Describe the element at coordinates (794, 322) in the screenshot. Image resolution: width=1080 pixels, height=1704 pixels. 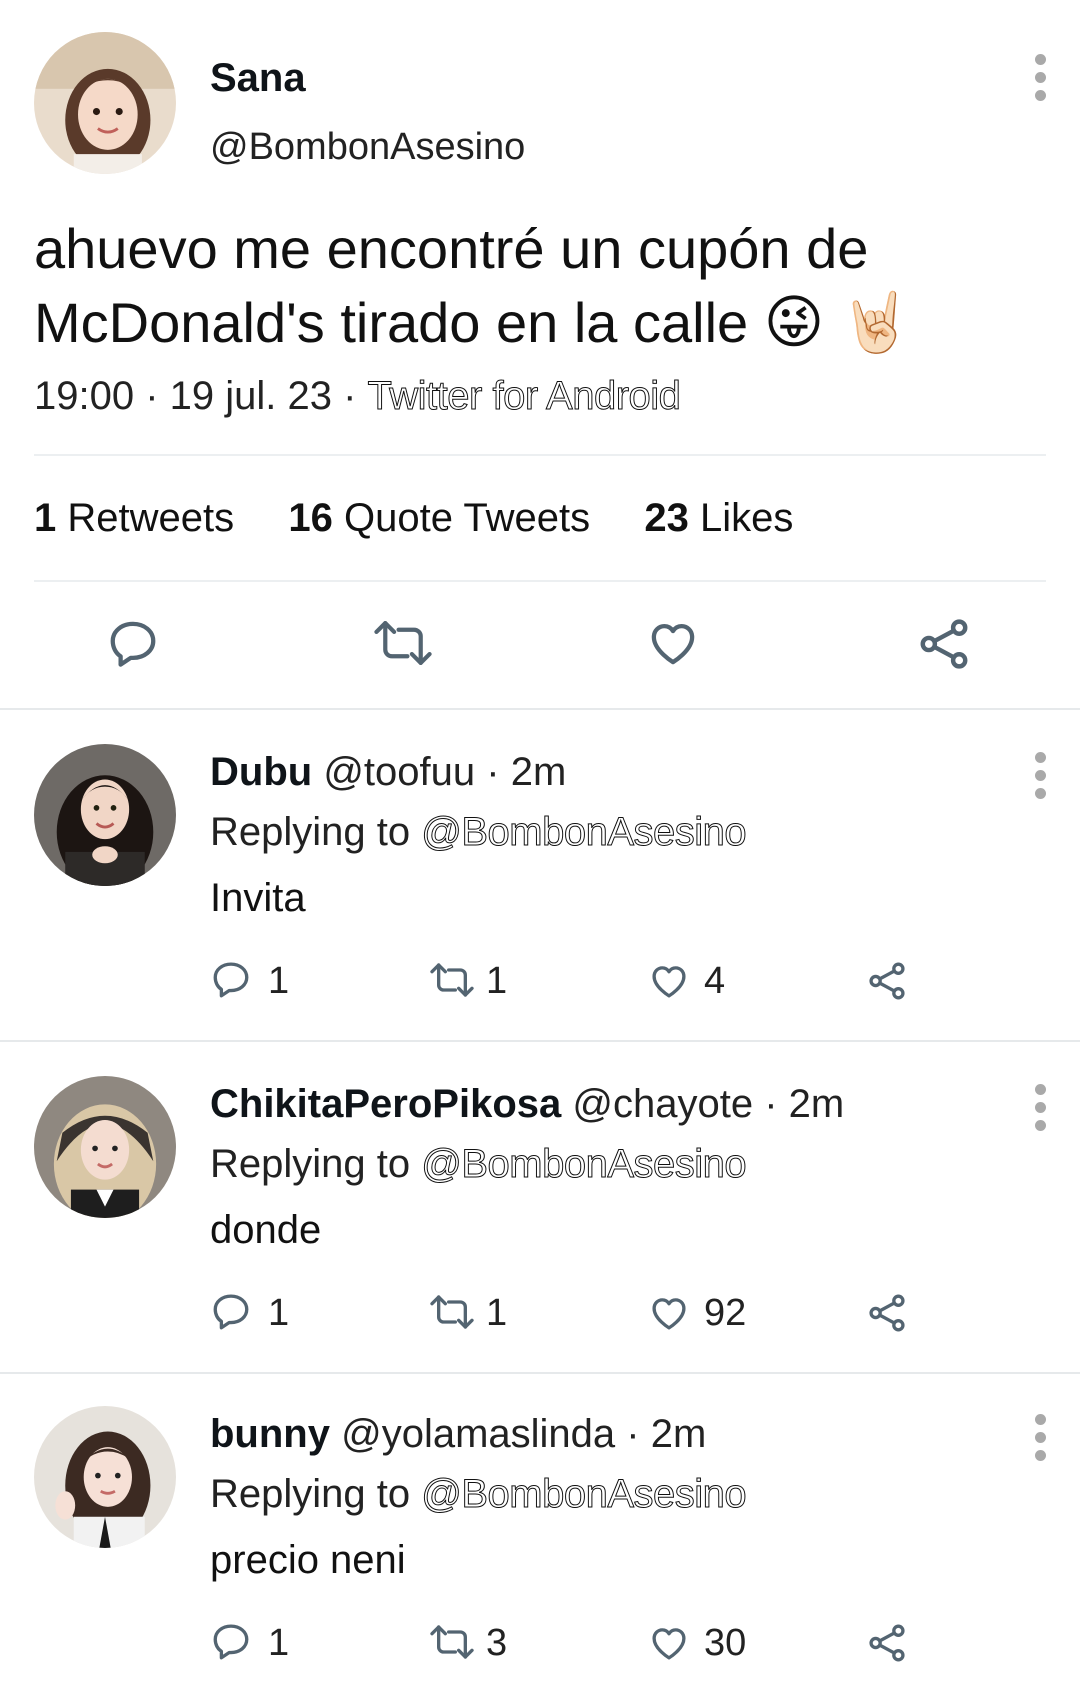
I see `zany-face-emoji: 😜` at that location.